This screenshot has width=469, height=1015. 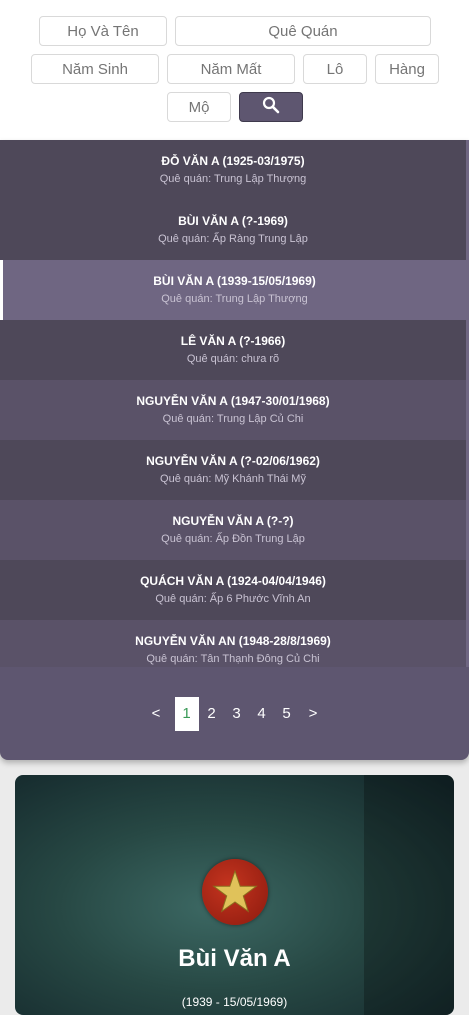 What do you see at coordinates (103, 31) in the screenshot?
I see `name-input` at bounding box center [103, 31].